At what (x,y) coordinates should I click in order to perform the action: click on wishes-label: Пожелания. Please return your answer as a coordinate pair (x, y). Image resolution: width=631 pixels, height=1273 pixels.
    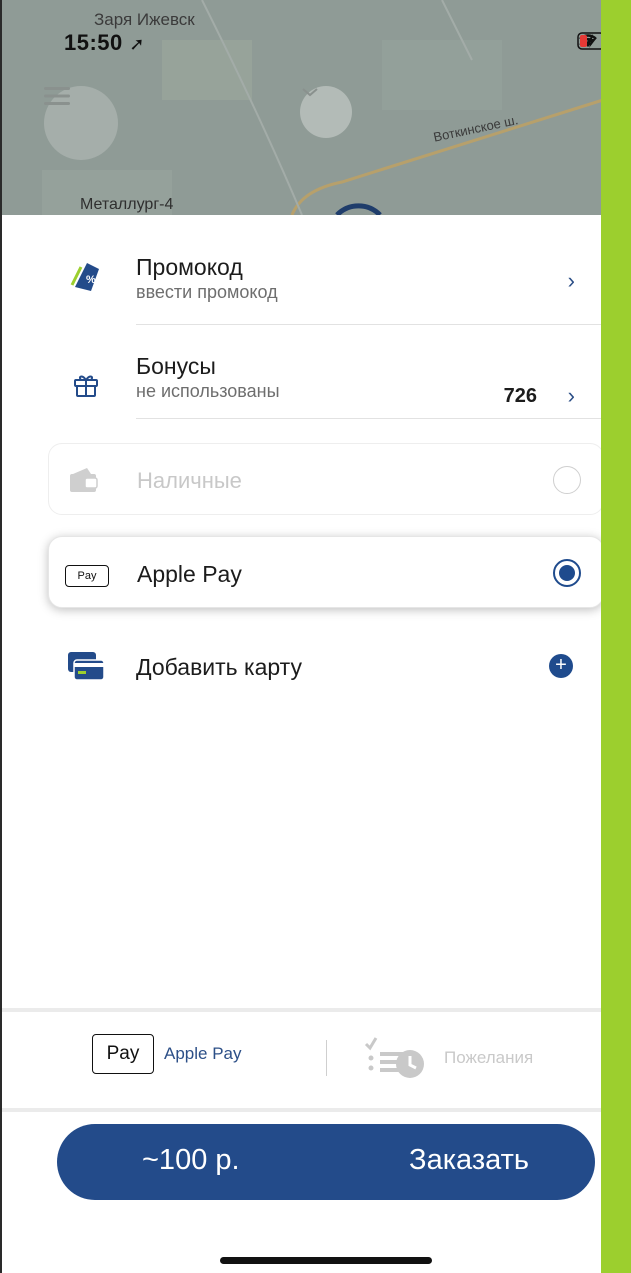
    Looking at the image, I should click on (489, 1057).